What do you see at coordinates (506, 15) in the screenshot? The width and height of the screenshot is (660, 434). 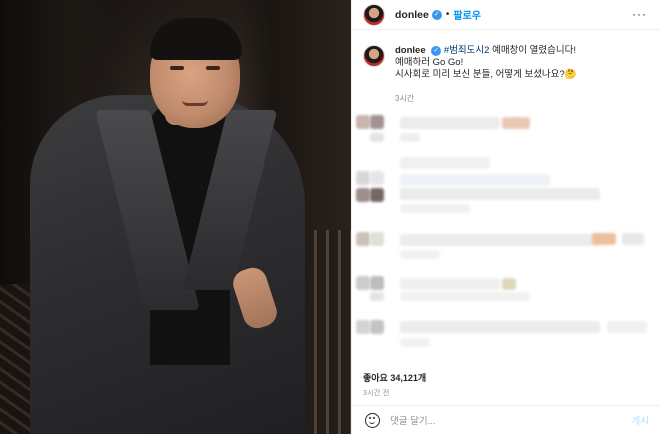 I see `post-header: donlee ✓ • 팔로우 ···` at bounding box center [506, 15].